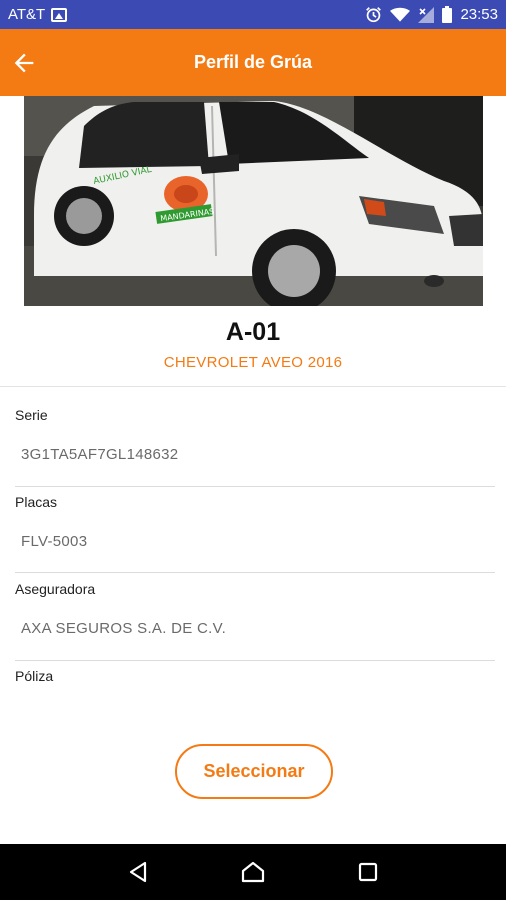 This screenshot has height=900, width=506. Describe the element at coordinates (253, 332) in the screenshot. I see `truck-name: A-01` at that location.